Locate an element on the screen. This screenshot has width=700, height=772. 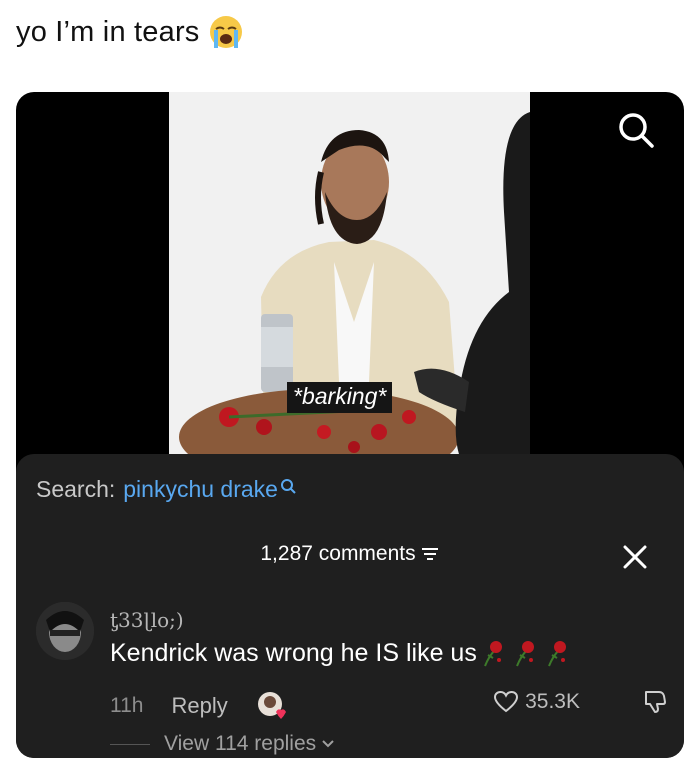
search-suggestion: Search: pinkychu drake is located at coordinates (166, 489).